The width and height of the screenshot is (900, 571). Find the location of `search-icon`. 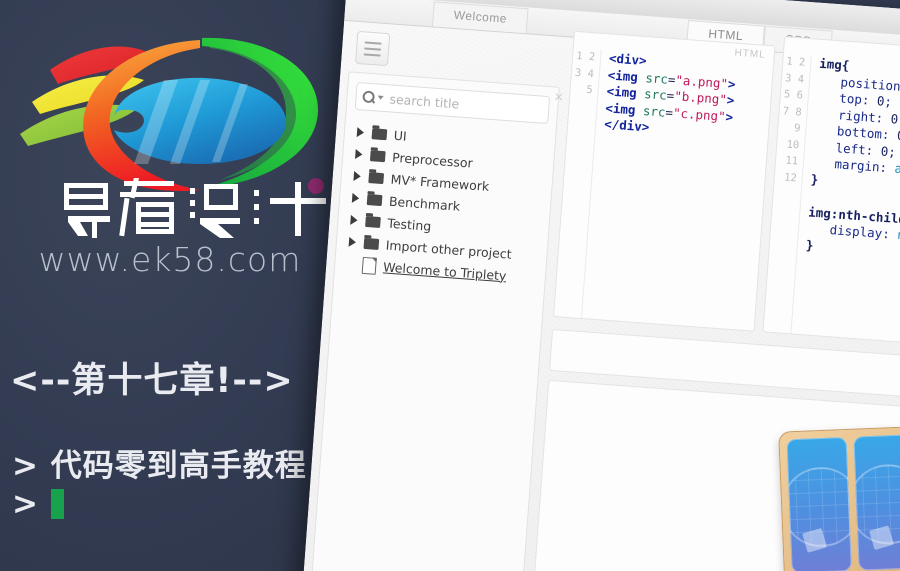

search-icon is located at coordinates (369, 97).